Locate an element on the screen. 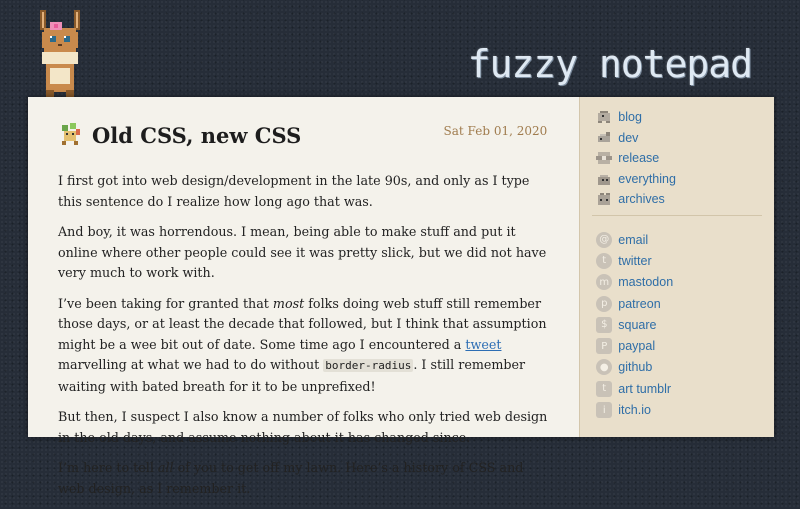  social-item-twitter: t twitter is located at coordinates (634, 260).